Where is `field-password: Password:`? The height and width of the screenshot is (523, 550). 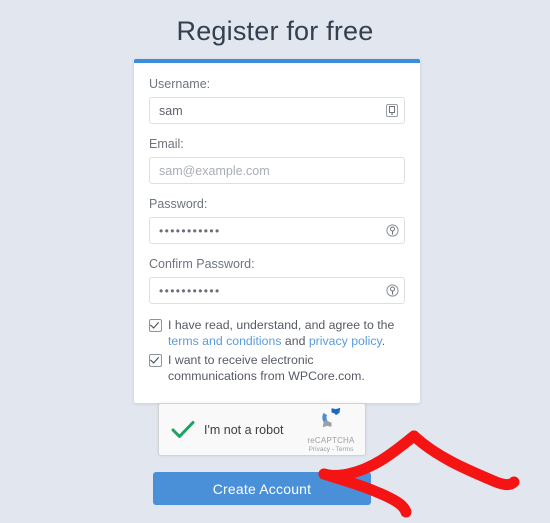 field-password: Password: is located at coordinates (277, 220).